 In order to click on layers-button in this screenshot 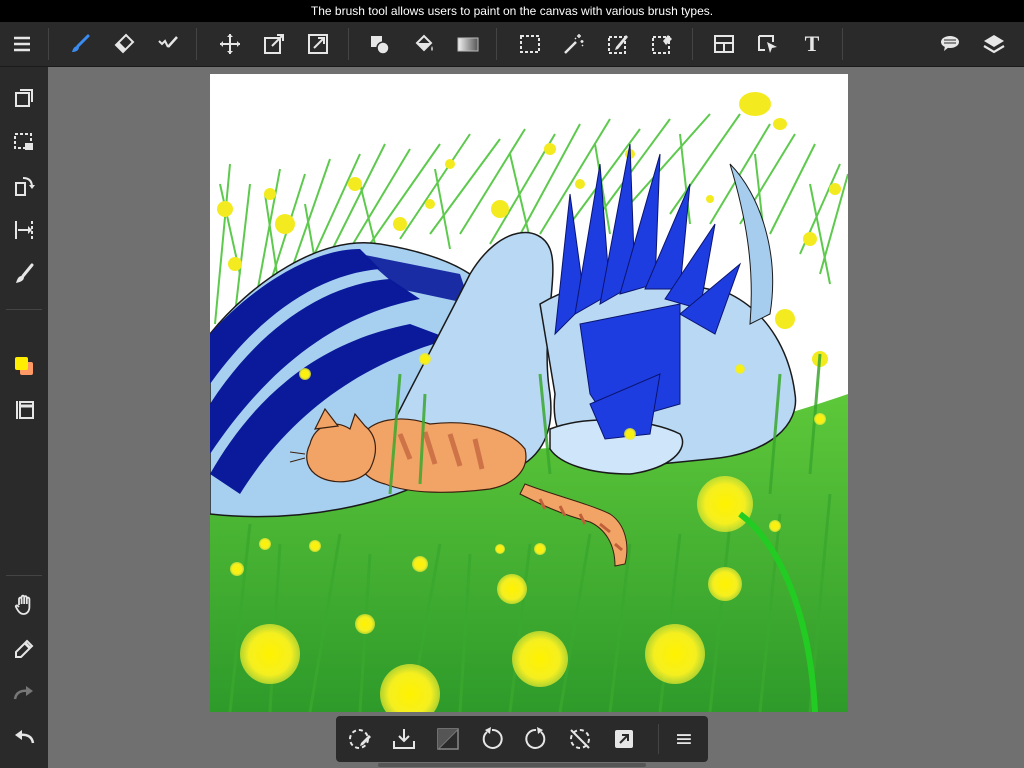, I will do `click(994, 44)`.